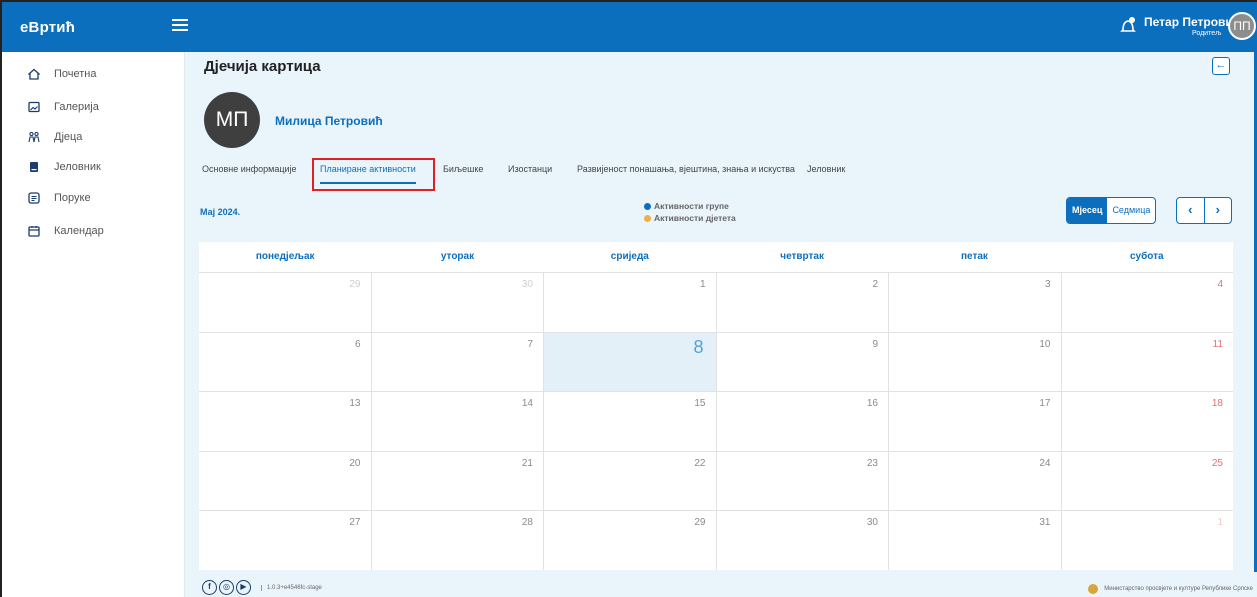  I want to click on tab-absences: Изостанци, so click(530, 172).